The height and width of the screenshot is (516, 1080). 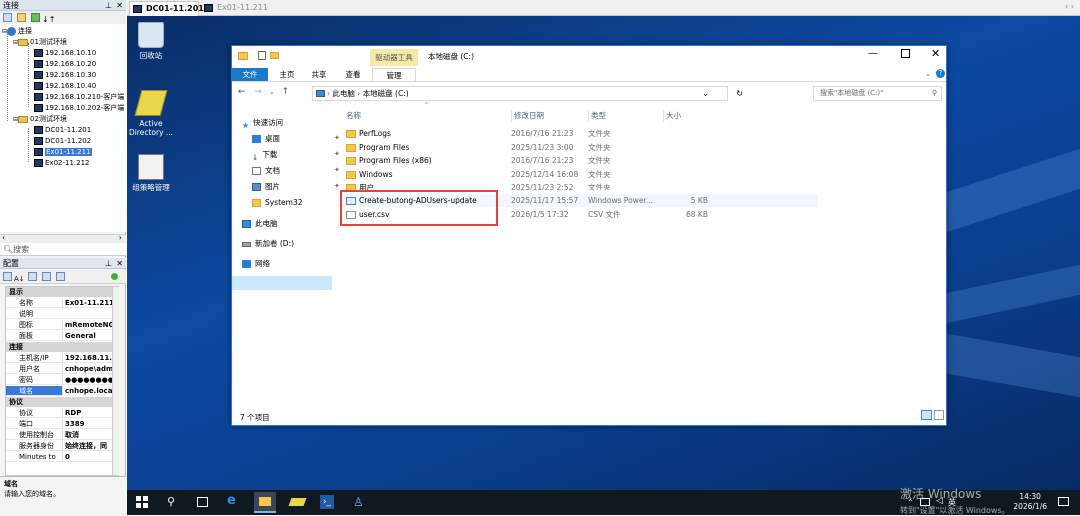 What do you see at coordinates (62, 446) in the screenshot?
I see `prop-row: 服务器身份 始终连接，同` at bounding box center [62, 446].